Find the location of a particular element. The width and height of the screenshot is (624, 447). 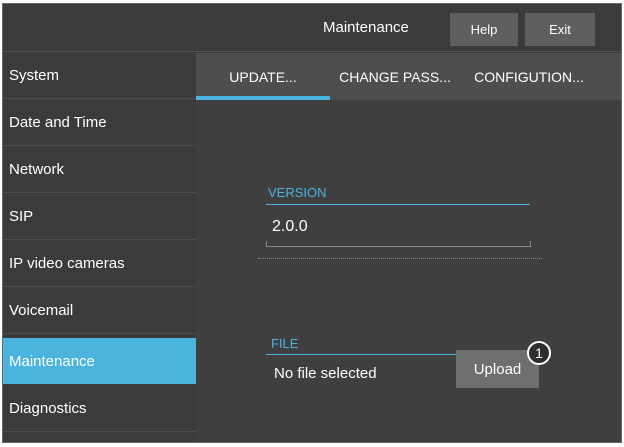

help-button: Help is located at coordinates (484, 29).